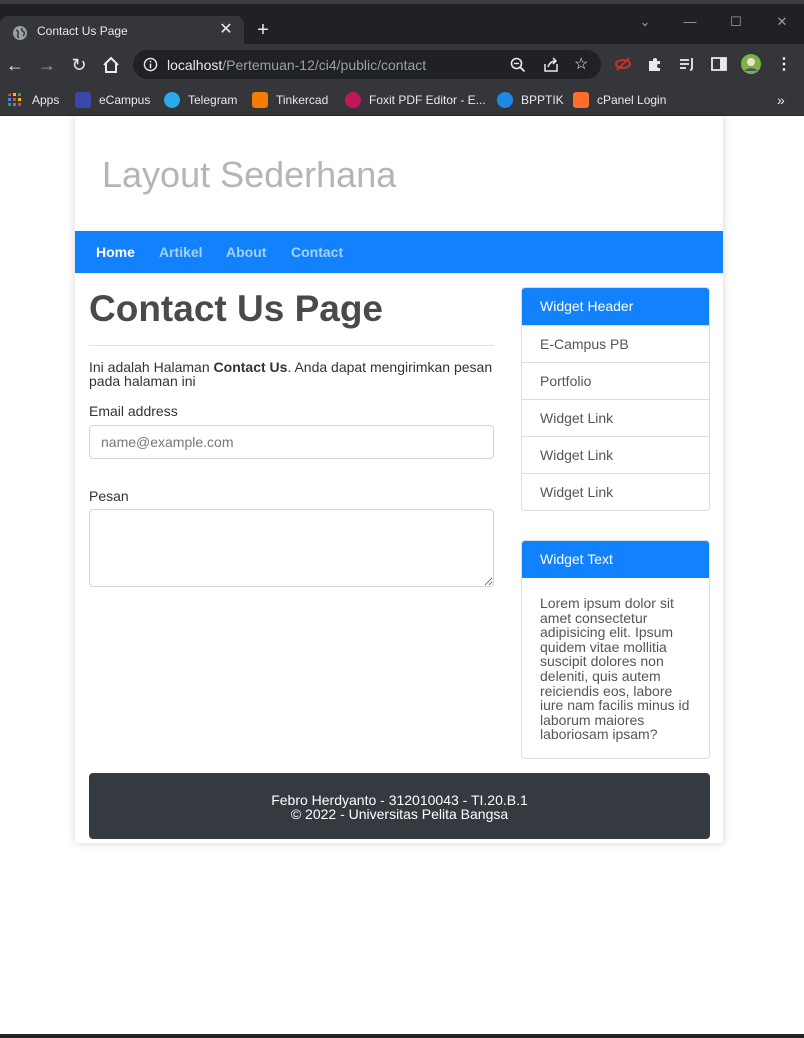 This screenshot has width=804, height=1038. What do you see at coordinates (324, 65) in the screenshot?
I see `url-path: /Pertemuan-12/ci4/public/contact` at bounding box center [324, 65].